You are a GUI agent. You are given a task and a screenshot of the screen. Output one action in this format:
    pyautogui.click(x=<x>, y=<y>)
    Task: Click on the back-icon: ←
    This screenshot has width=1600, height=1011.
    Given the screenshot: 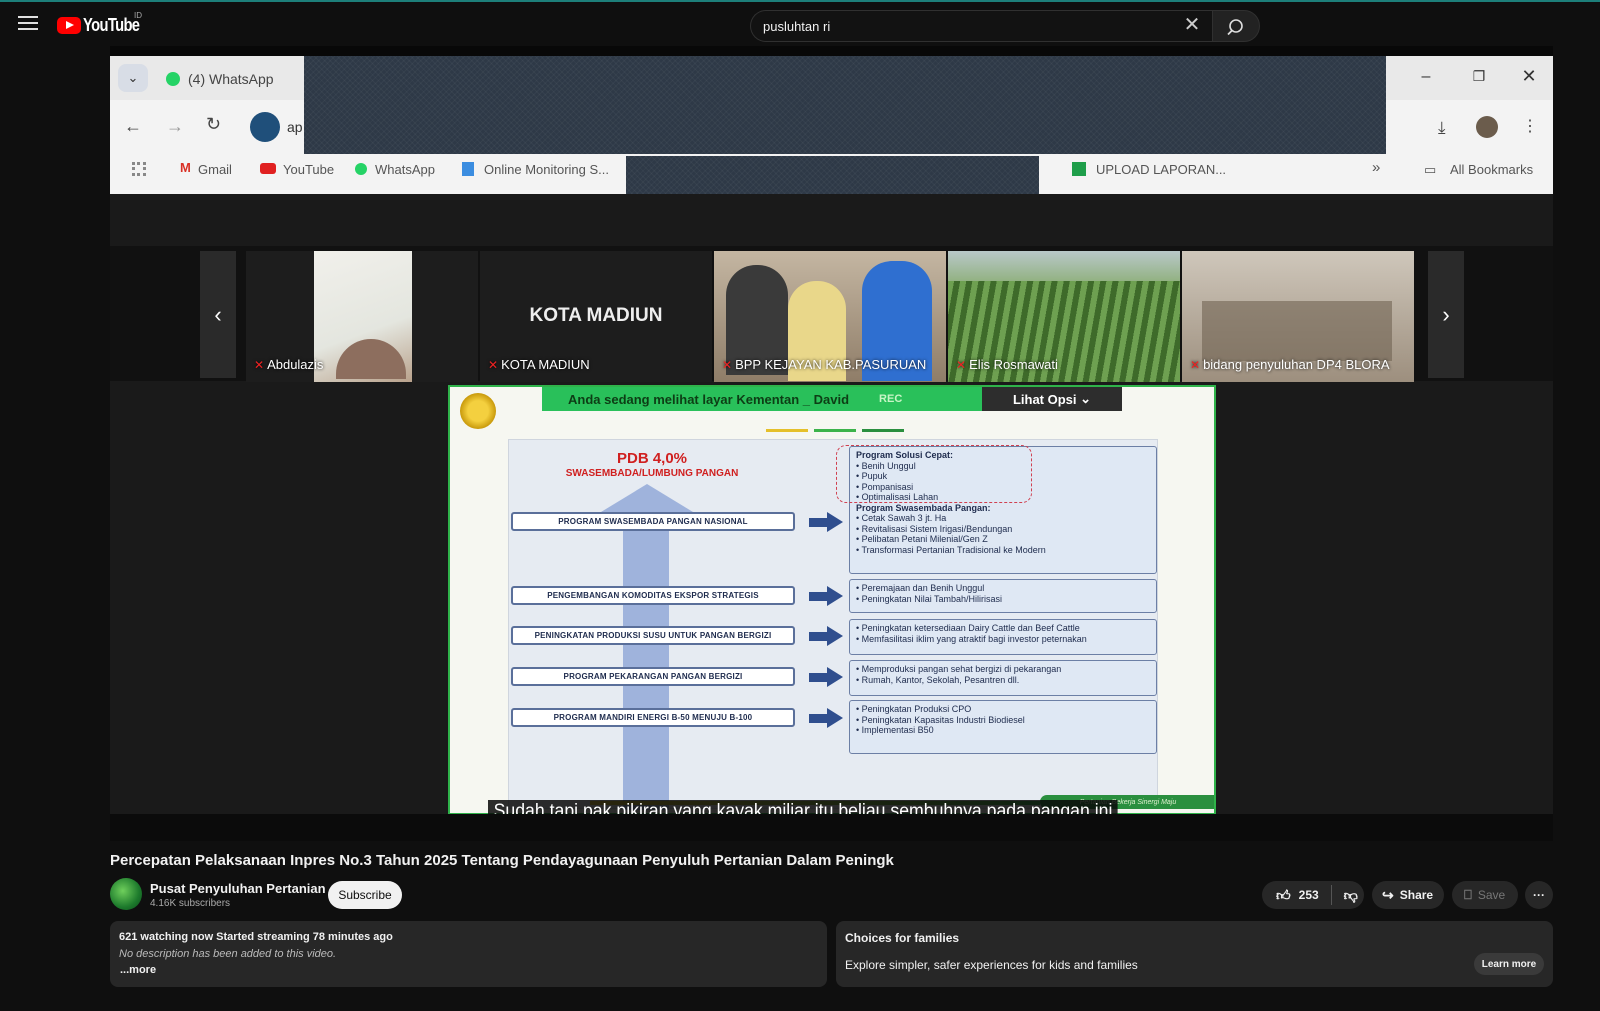 What is the action you would take?
    pyautogui.click(x=133, y=126)
    